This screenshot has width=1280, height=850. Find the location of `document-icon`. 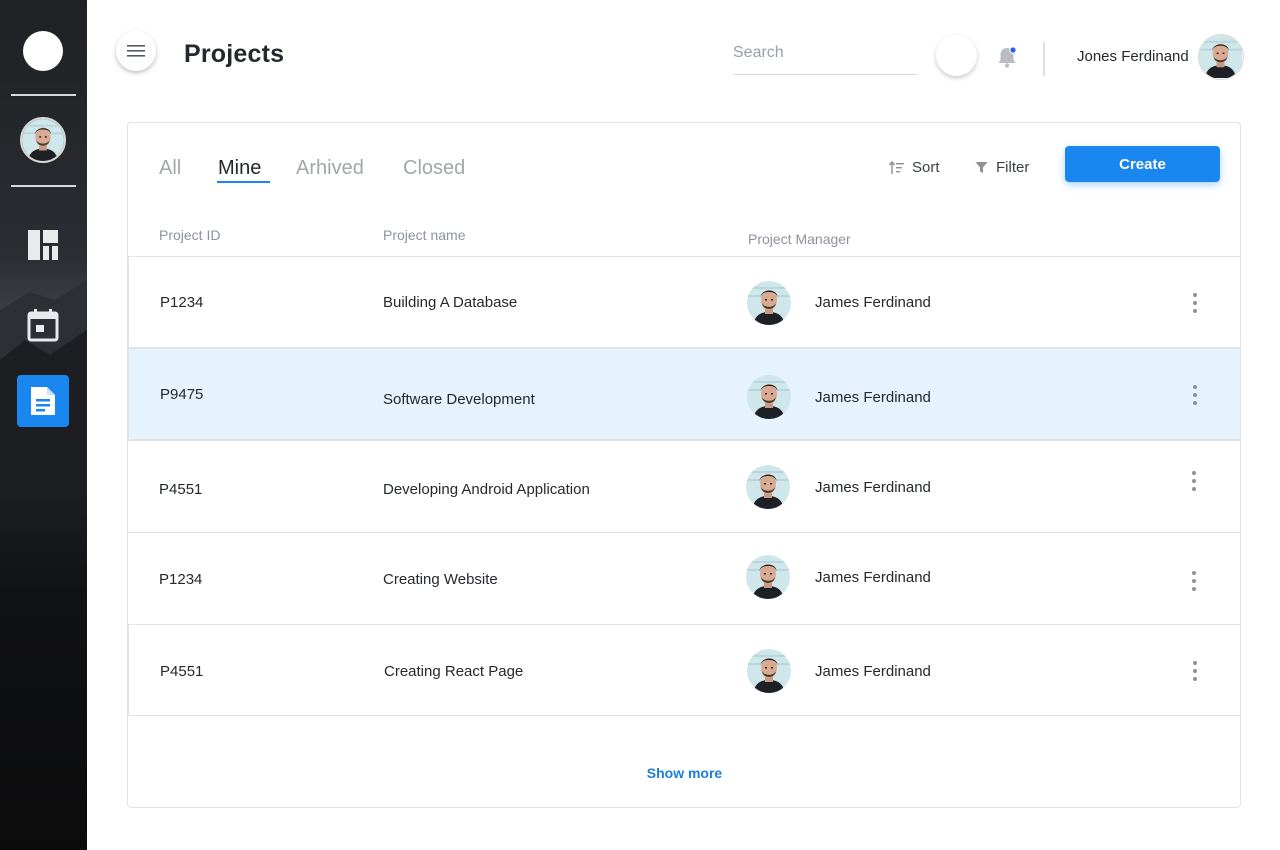

document-icon is located at coordinates (43, 401).